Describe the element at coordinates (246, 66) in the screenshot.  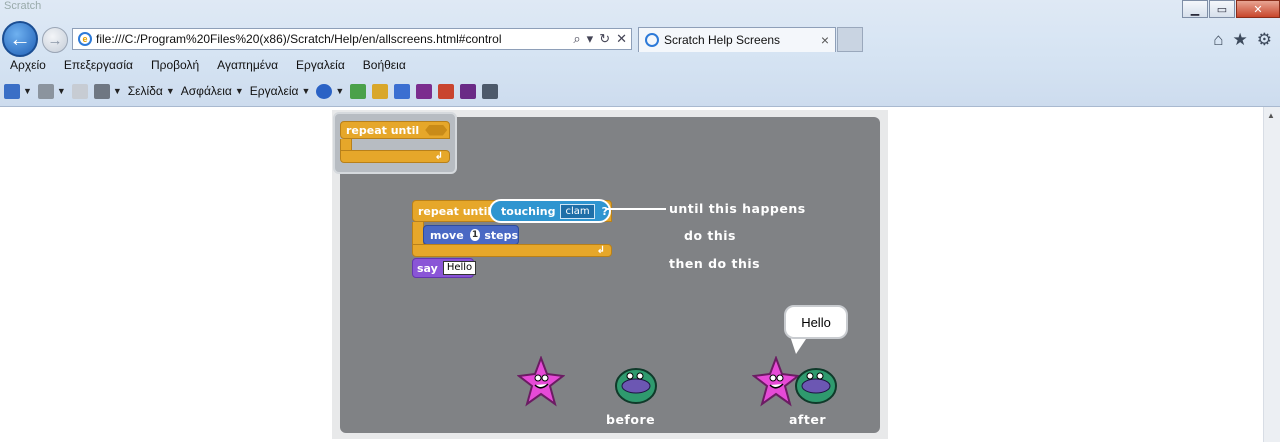
I see `menu-favorites: Αγαπημένα` at that location.